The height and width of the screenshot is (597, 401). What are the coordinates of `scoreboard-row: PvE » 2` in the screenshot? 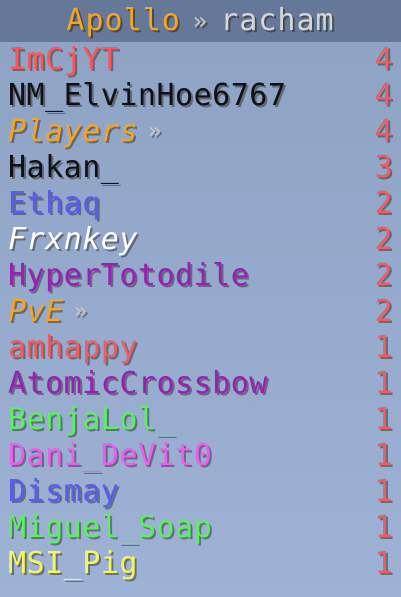 It's located at (200, 312).